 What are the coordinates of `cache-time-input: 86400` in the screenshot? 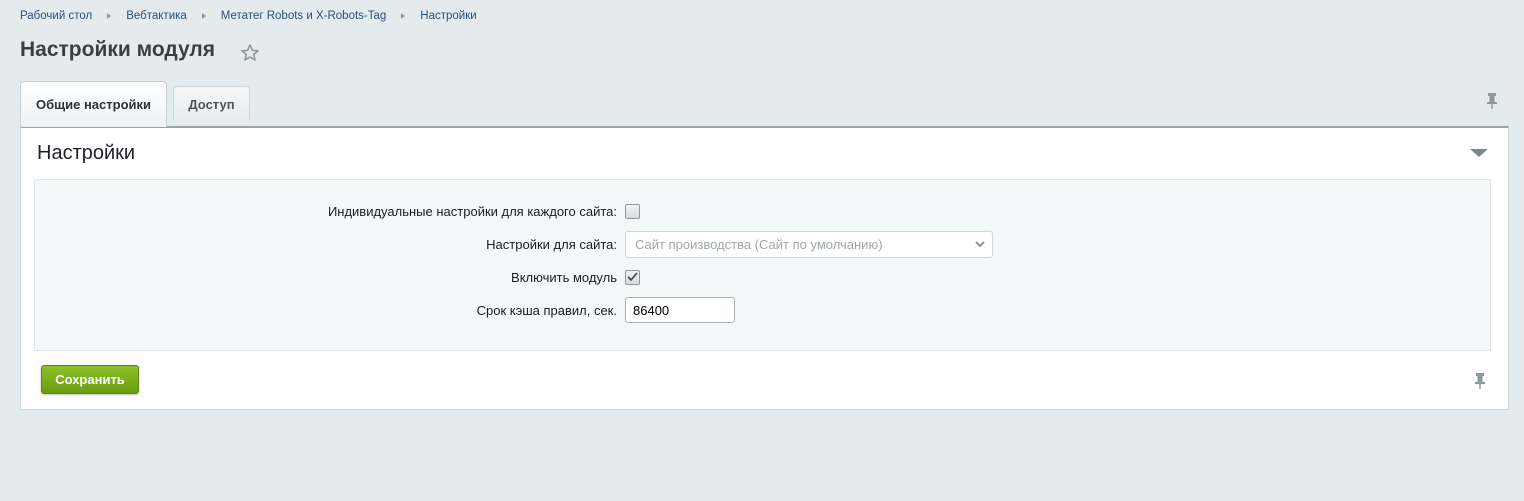 It's located at (680, 310).